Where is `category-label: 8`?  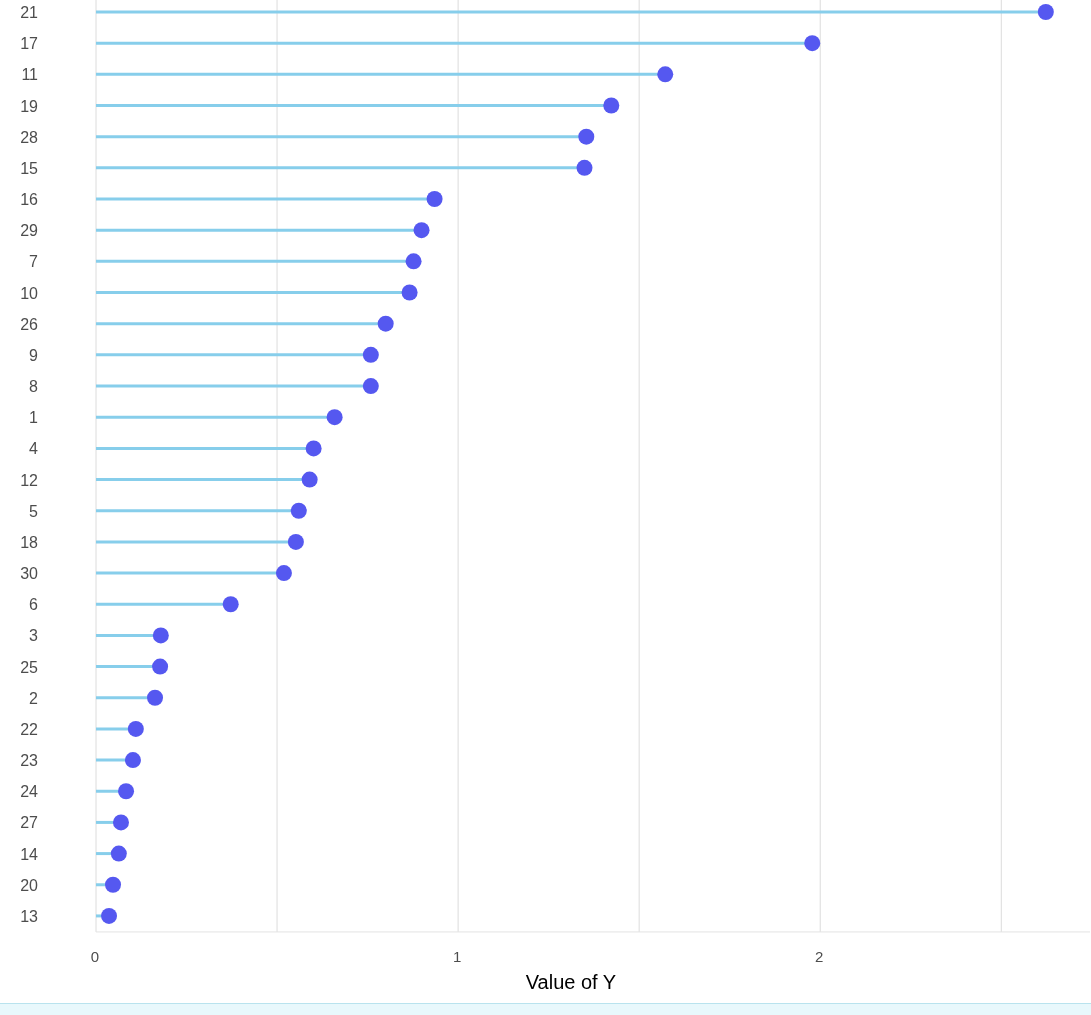
category-label: 8 is located at coordinates (33, 387).